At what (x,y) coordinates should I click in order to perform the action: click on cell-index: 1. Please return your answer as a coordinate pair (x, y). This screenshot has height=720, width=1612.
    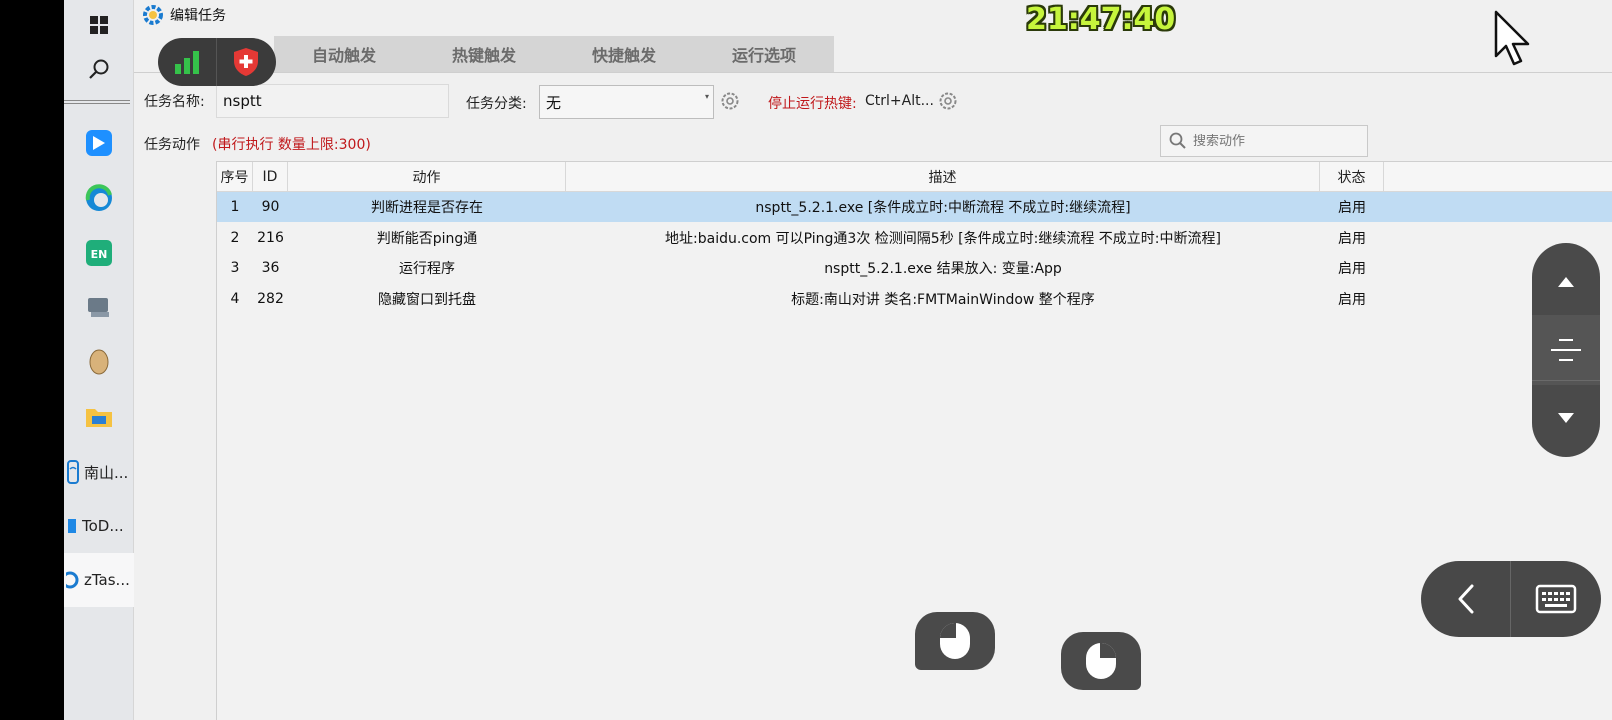
    Looking at the image, I should click on (235, 207).